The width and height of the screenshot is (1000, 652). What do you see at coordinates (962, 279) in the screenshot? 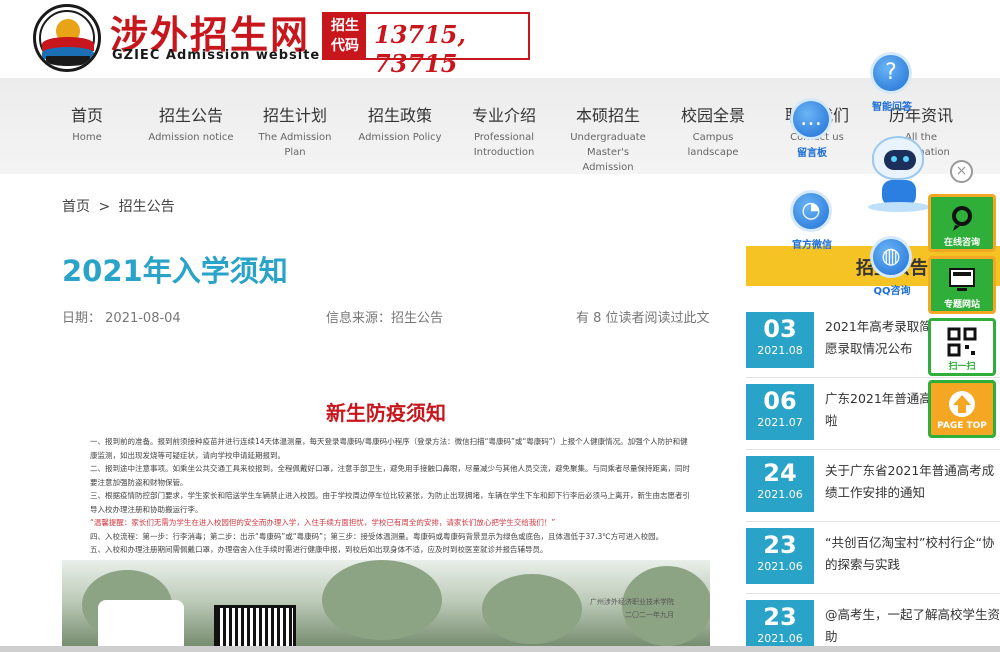
I see `monitor-icon` at bounding box center [962, 279].